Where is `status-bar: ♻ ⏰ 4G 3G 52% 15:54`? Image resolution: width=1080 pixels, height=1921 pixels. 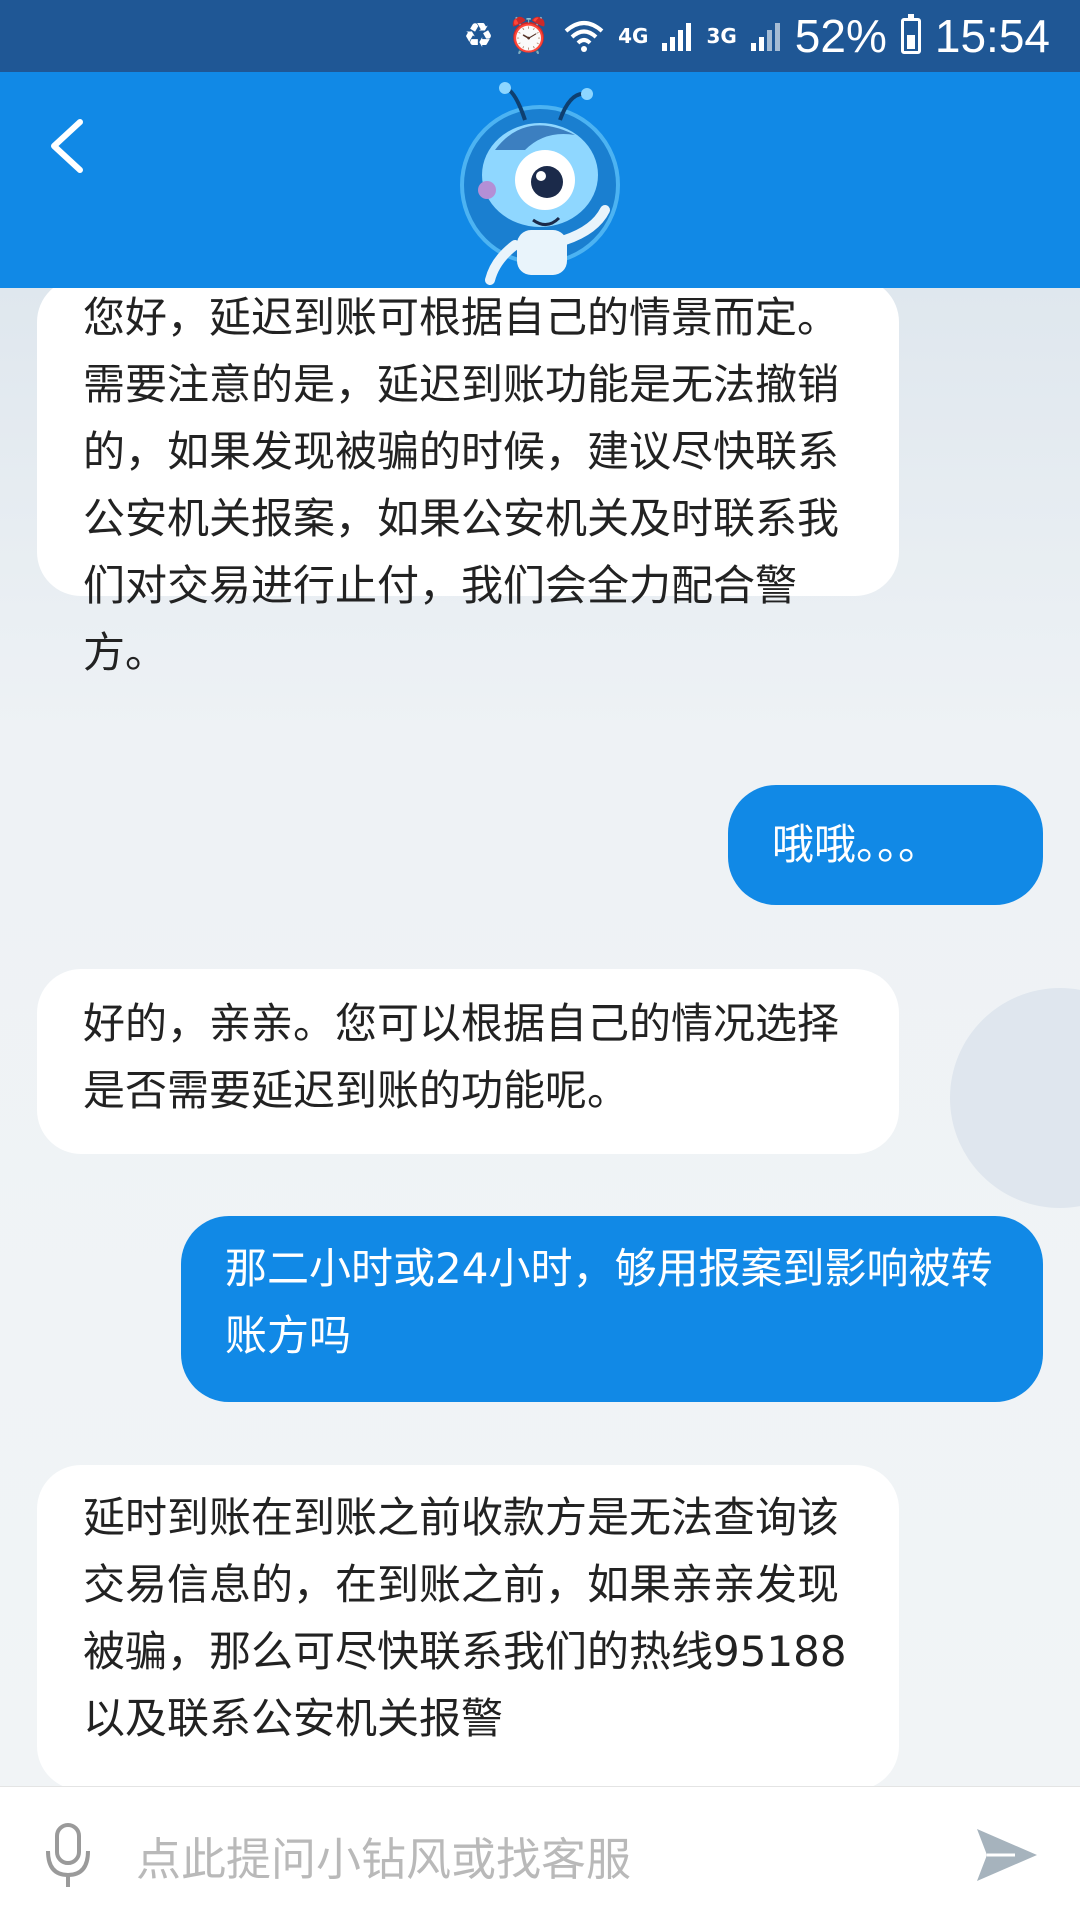
status-bar: ♻ ⏰ 4G 3G 52% 15:54 is located at coordinates (540, 36).